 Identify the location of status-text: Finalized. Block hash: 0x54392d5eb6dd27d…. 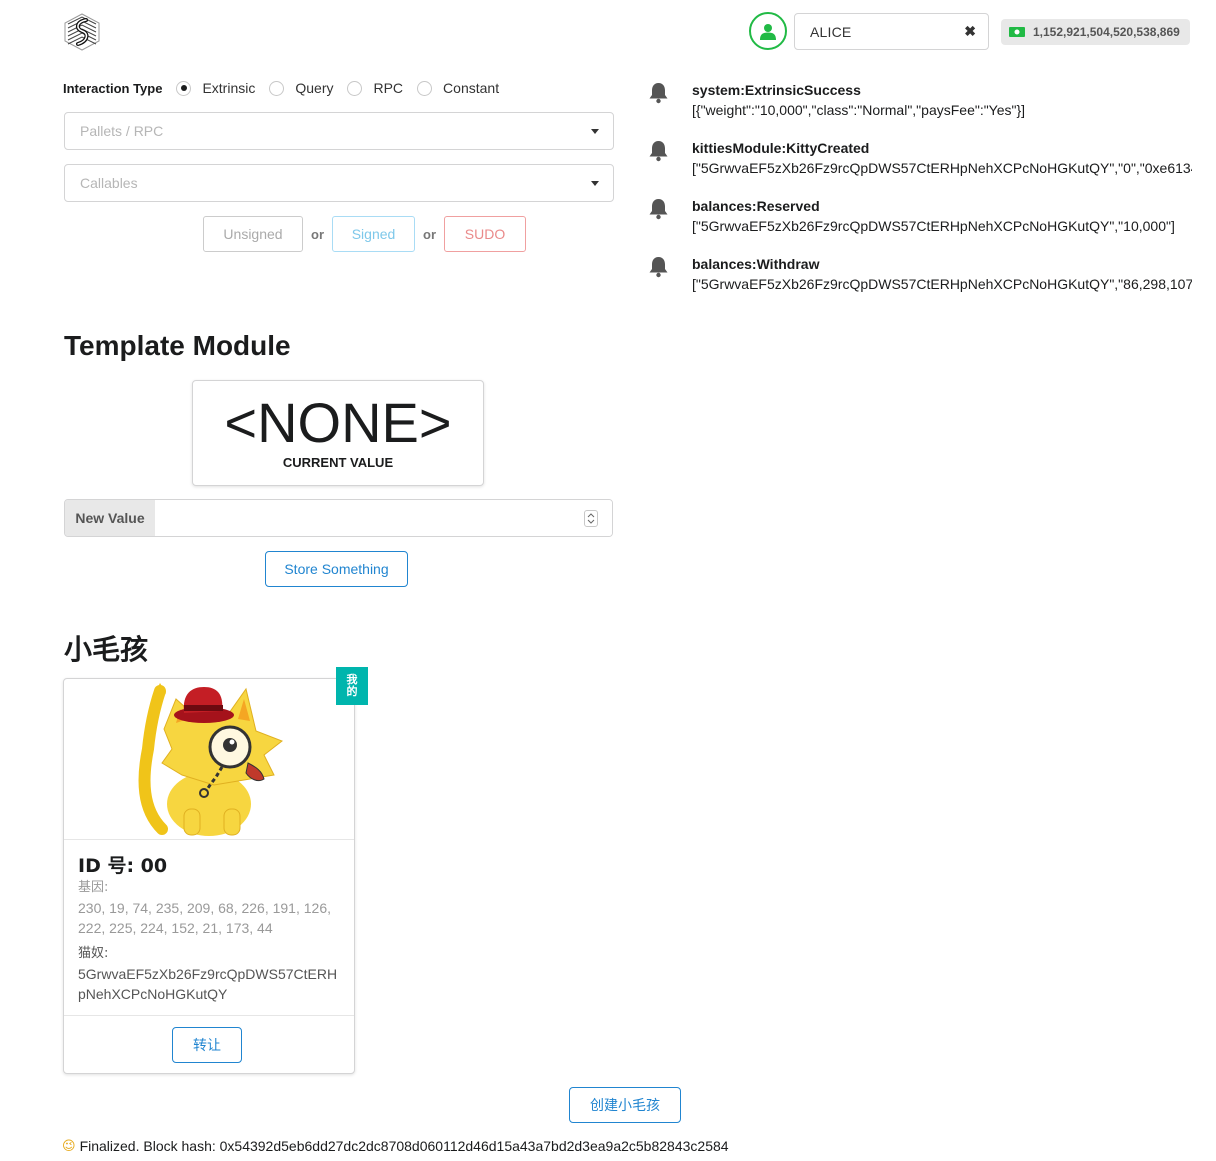
(404, 1146).